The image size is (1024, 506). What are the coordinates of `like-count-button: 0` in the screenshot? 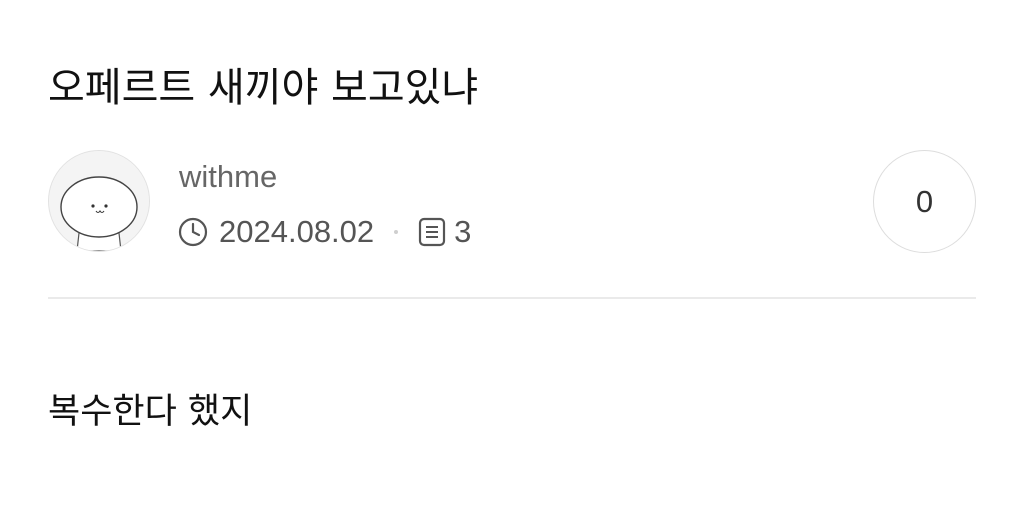 It's located at (924, 201).